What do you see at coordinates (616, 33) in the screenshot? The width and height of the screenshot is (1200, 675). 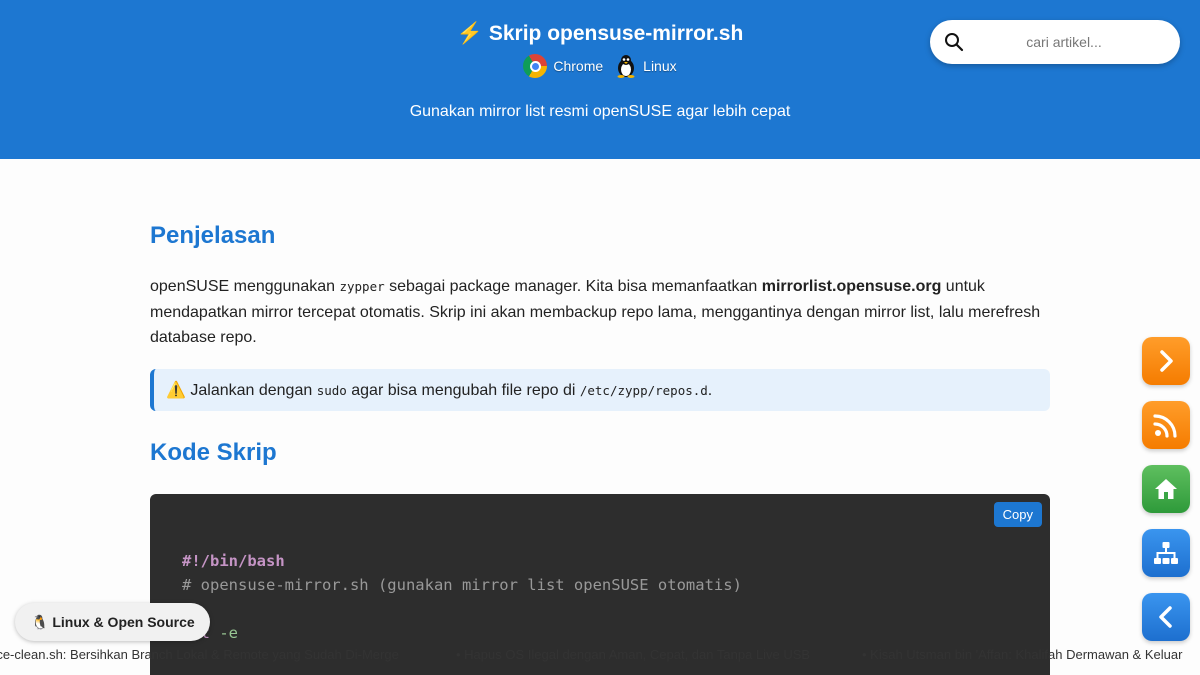 I see `page-title-text: Skrip opensuse-mirror.sh` at bounding box center [616, 33].